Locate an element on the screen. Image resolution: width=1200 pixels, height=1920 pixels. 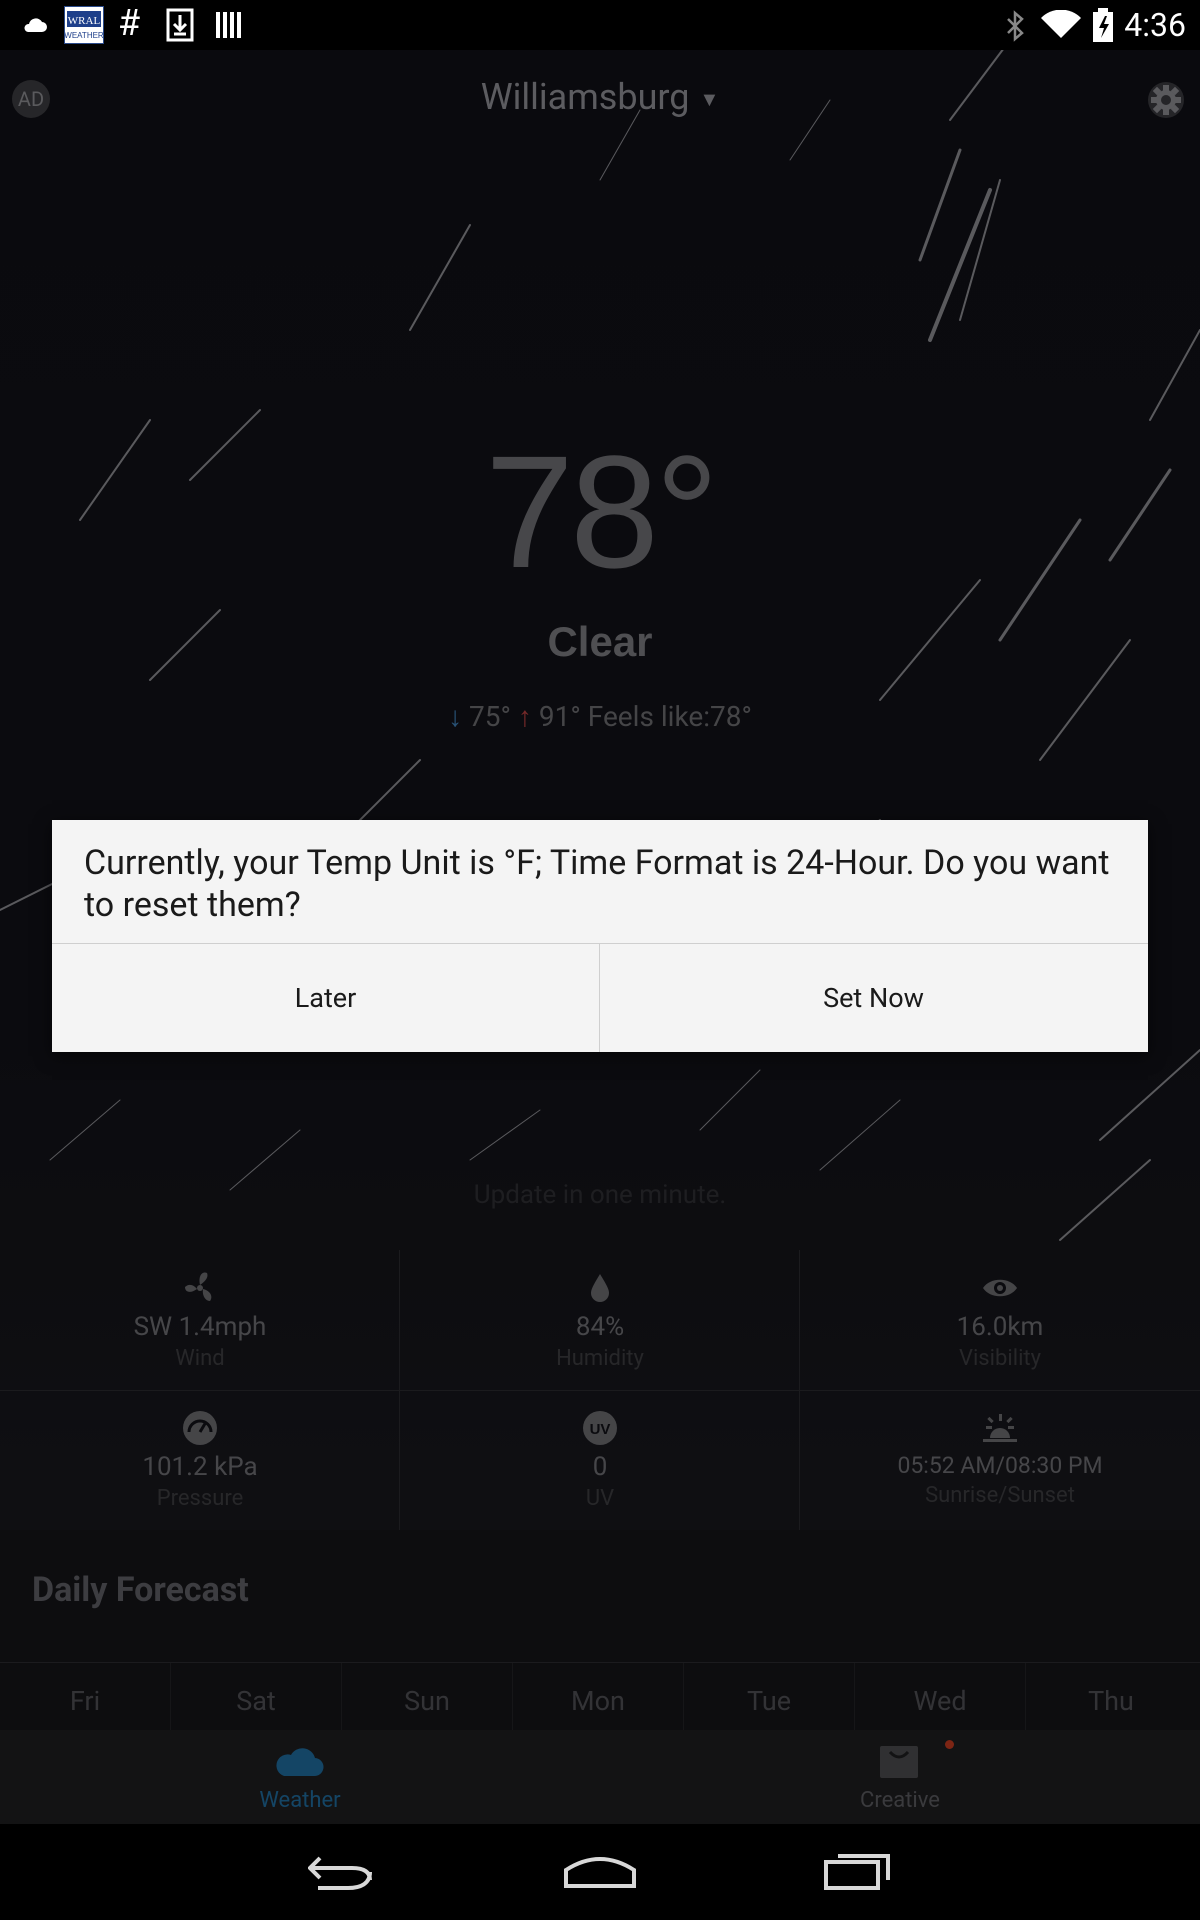
later-button: Later is located at coordinates (325, 998).